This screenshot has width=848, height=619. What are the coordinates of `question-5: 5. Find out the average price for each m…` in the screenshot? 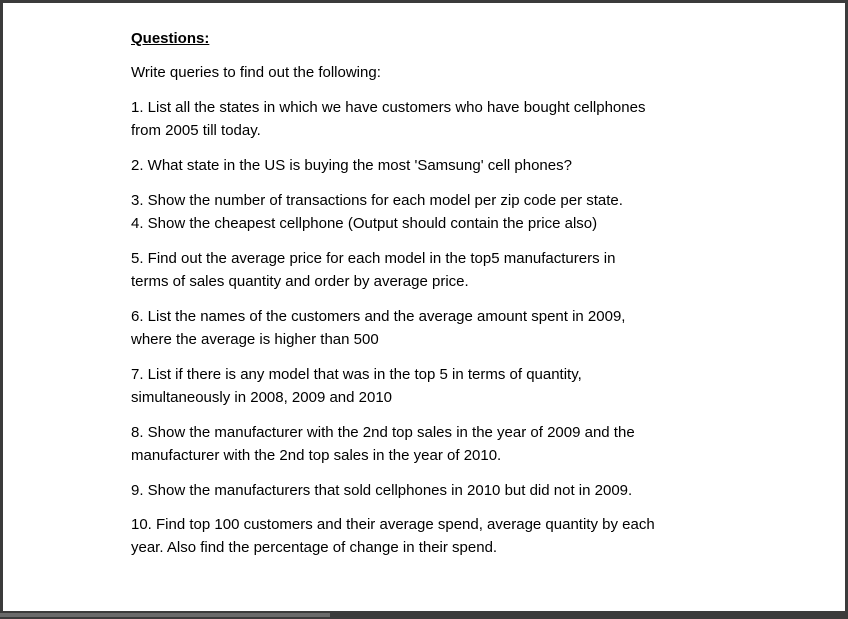 It's located at (426, 270).